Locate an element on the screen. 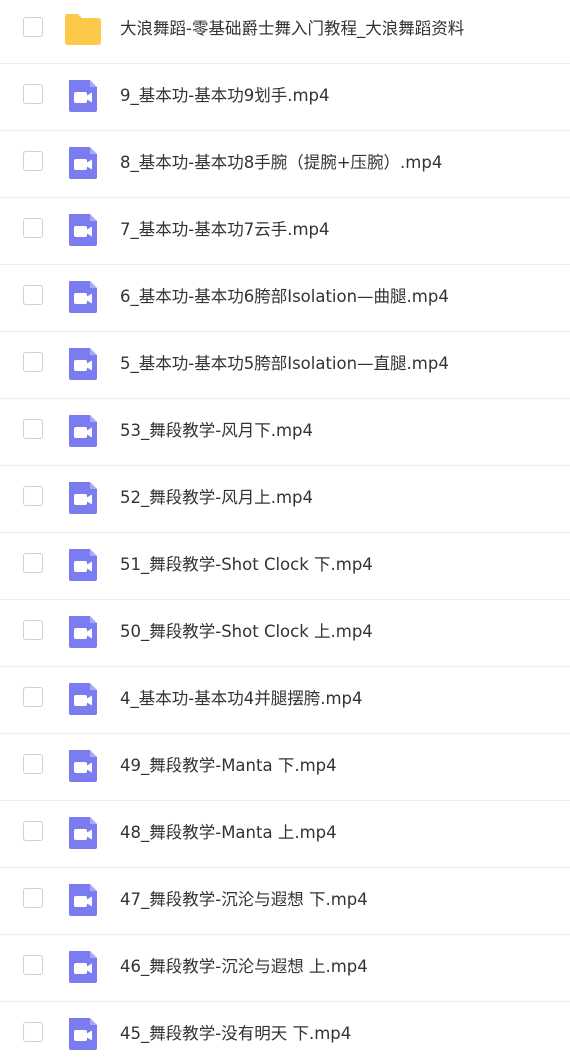 This screenshot has height=1057, width=570. file-name: 46_舞段教学-沉沦与遐想 上.mp4 is located at coordinates (244, 967).